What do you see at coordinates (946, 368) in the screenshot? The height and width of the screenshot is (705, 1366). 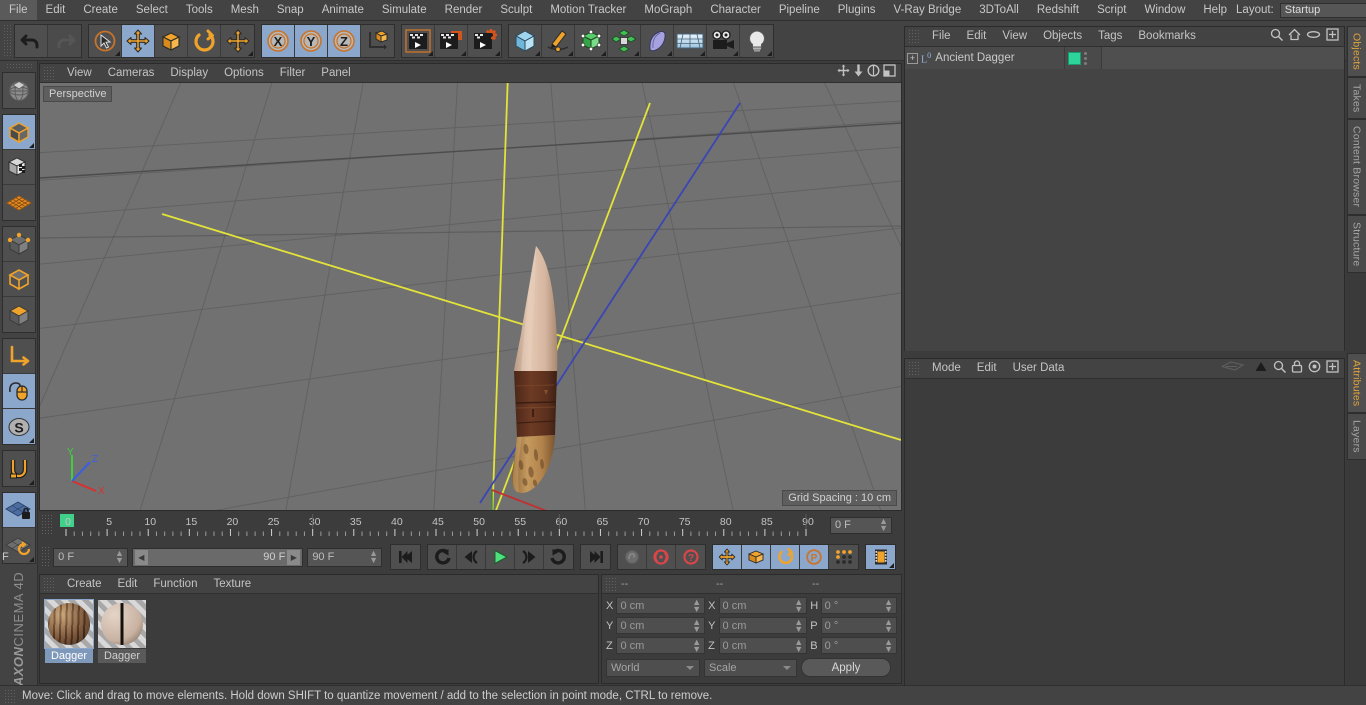 I see `attributes-menu-mode: Mode` at bounding box center [946, 368].